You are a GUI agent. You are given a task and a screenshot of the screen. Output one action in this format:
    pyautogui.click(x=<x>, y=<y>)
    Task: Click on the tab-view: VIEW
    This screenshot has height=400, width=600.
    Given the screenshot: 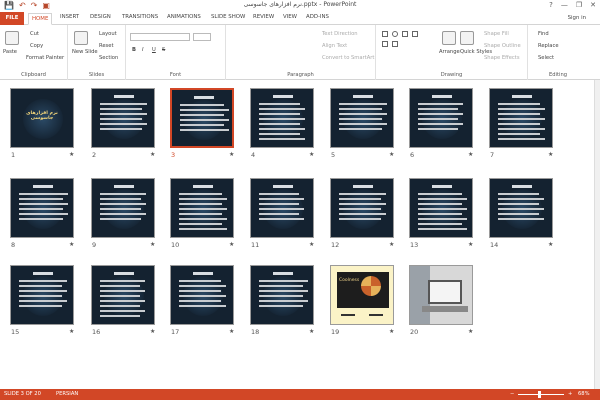 What is the action you would take?
    pyautogui.click(x=290, y=17)
    